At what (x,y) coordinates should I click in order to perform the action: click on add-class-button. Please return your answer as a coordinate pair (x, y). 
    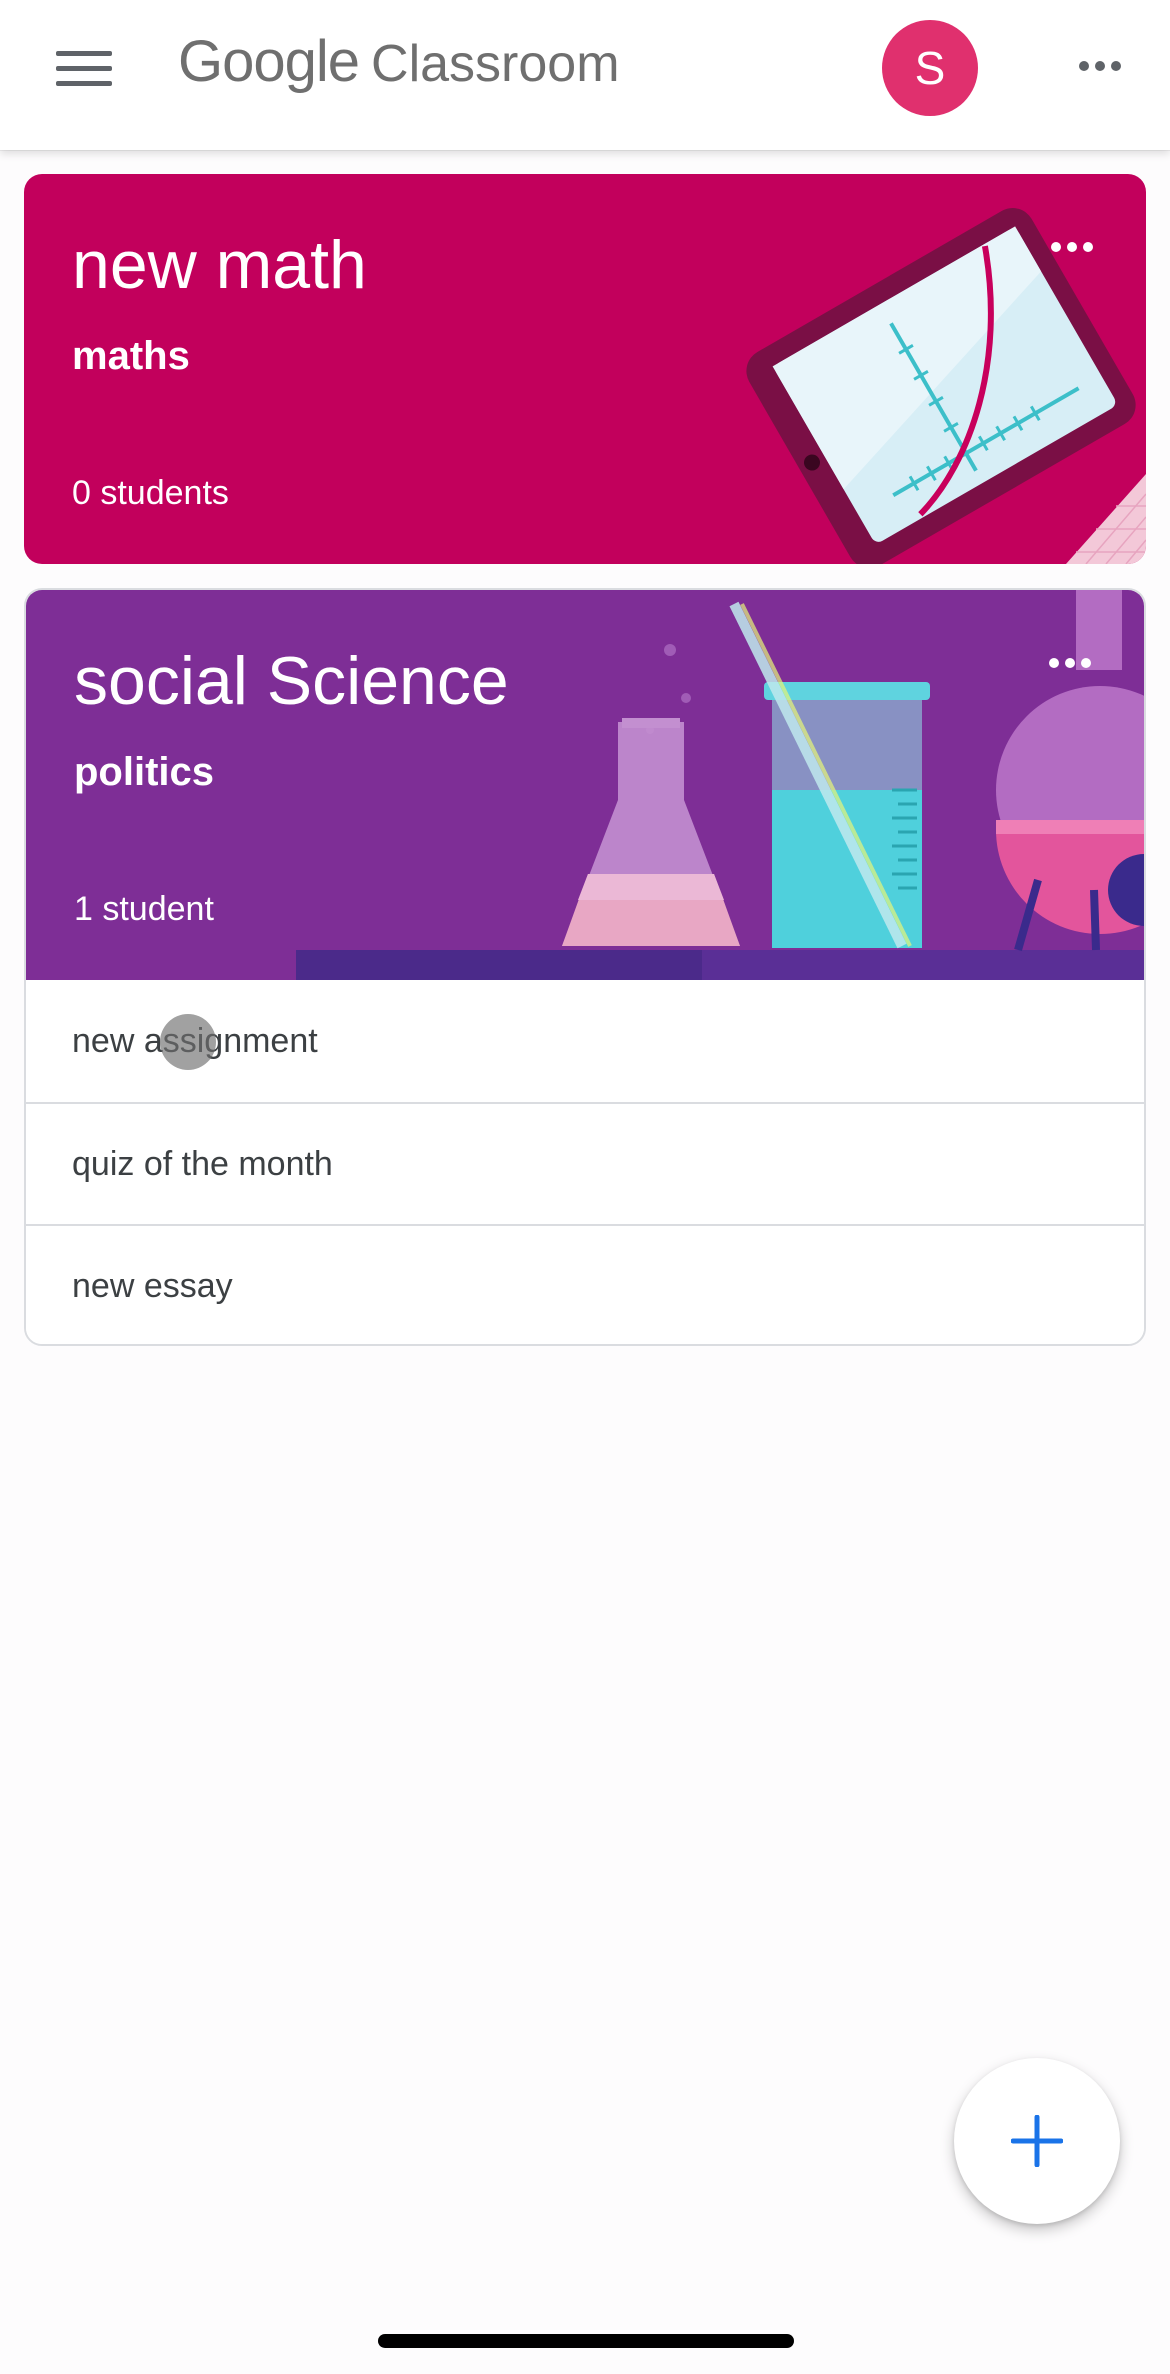
    Looking at the image, I should click on (1037, 2141).